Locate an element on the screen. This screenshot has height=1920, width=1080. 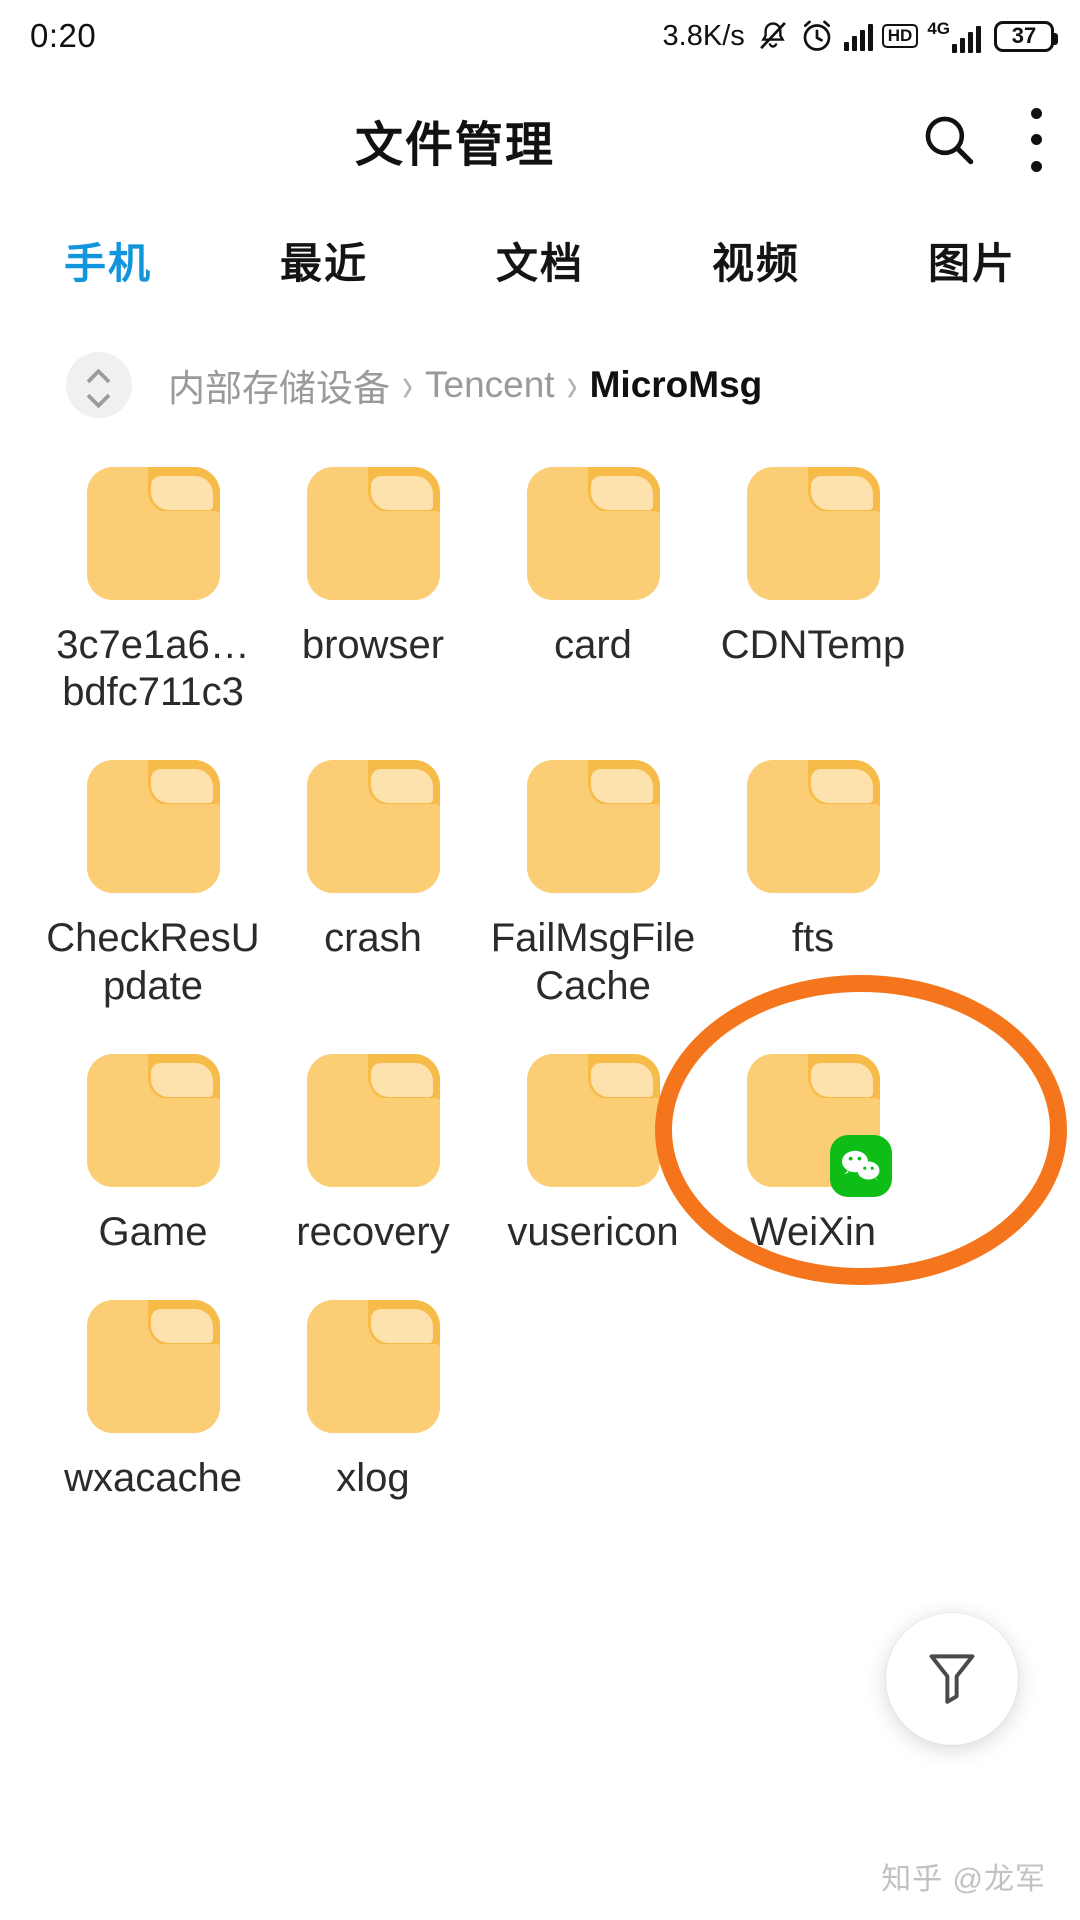
status-bar-indicators: 3.8K/s HD 4G 37 is located at coordinates (860, 36).